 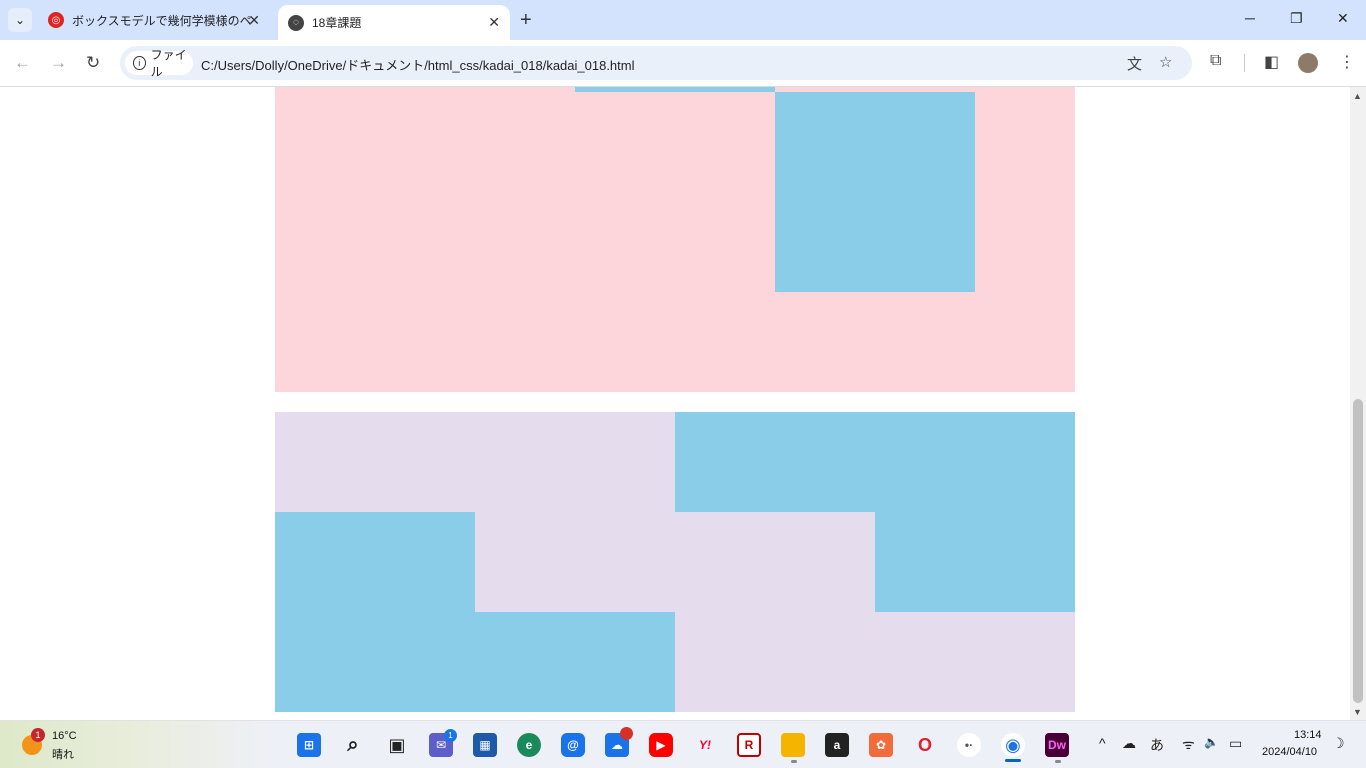 What do you see at coordinates (1013, 745) in the screenshot?
I see `chrome-icon: ◉` at bounding box center [1013, 745].